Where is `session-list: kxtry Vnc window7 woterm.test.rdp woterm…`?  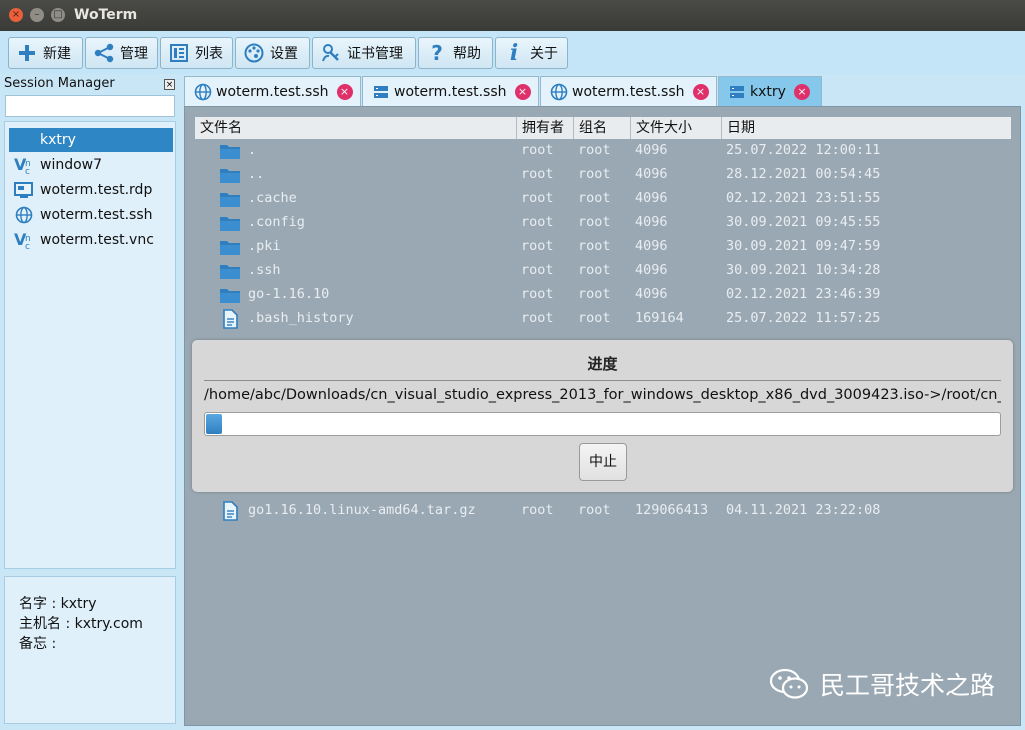 session-list: kxtry Vnc window7 woterm.test.rdp woterm… is located at coordinates (90, 345).